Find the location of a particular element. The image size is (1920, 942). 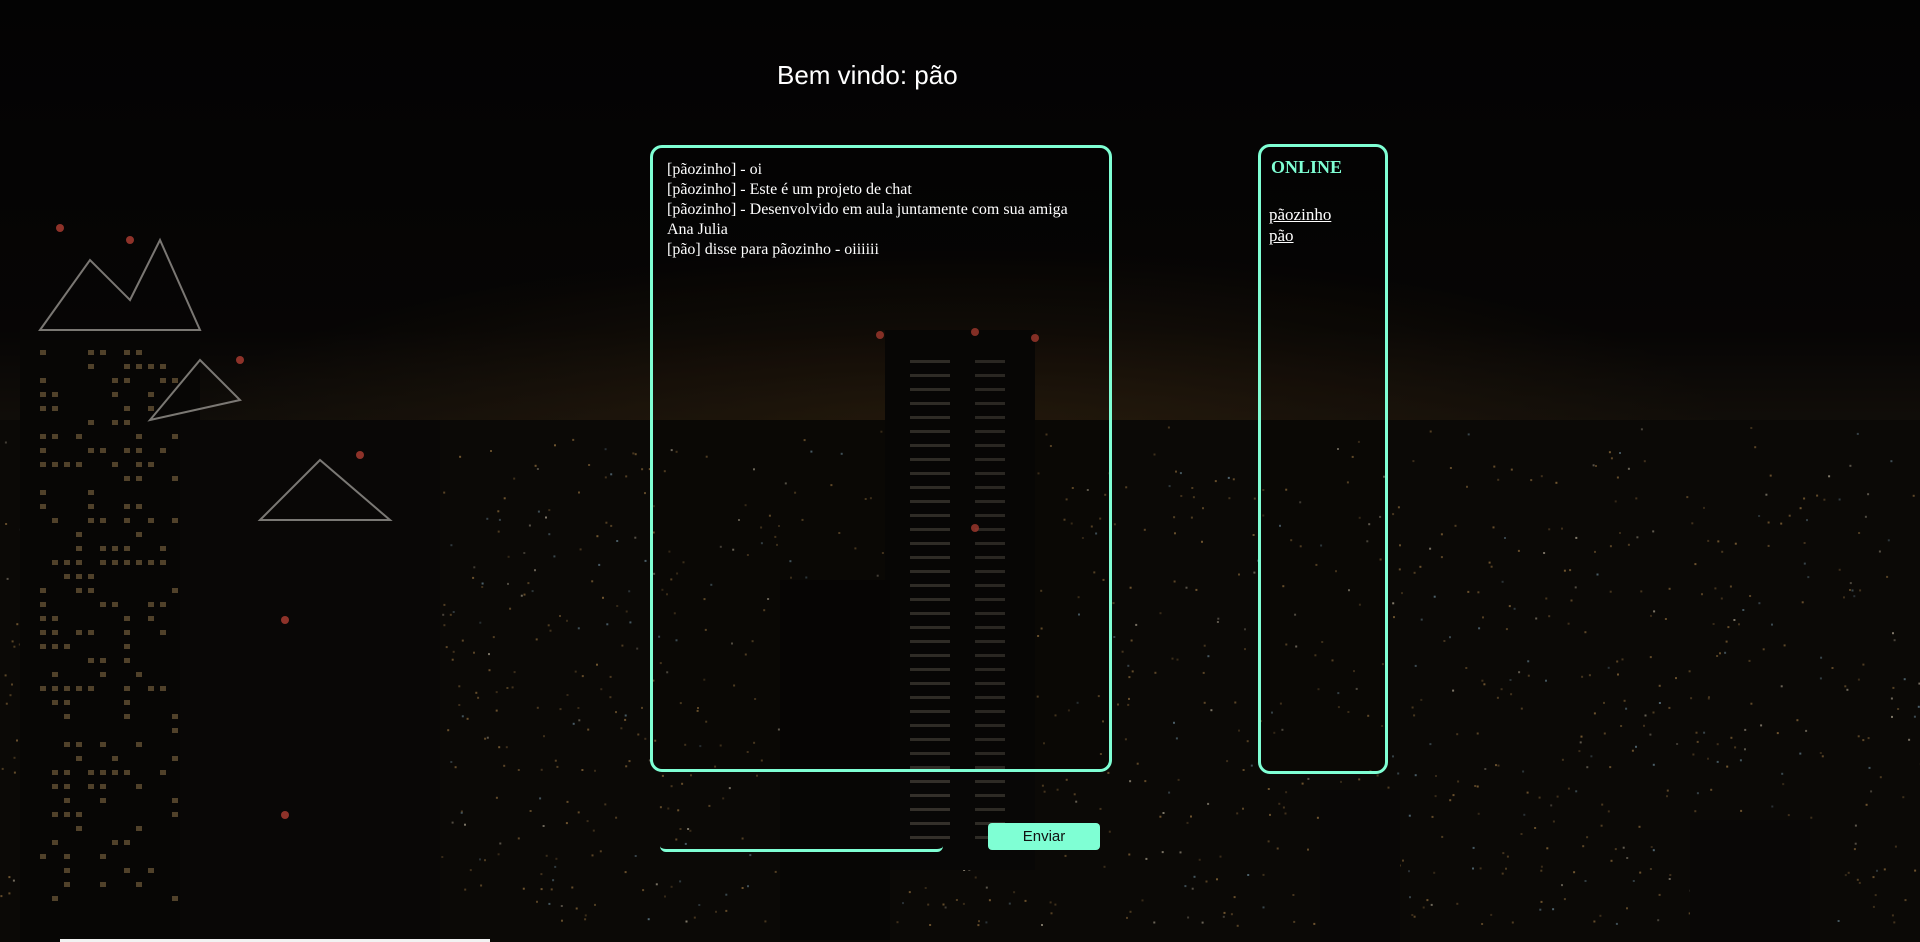

chat-message: [pãozinho] - oi is located at coordinates (715, 169).